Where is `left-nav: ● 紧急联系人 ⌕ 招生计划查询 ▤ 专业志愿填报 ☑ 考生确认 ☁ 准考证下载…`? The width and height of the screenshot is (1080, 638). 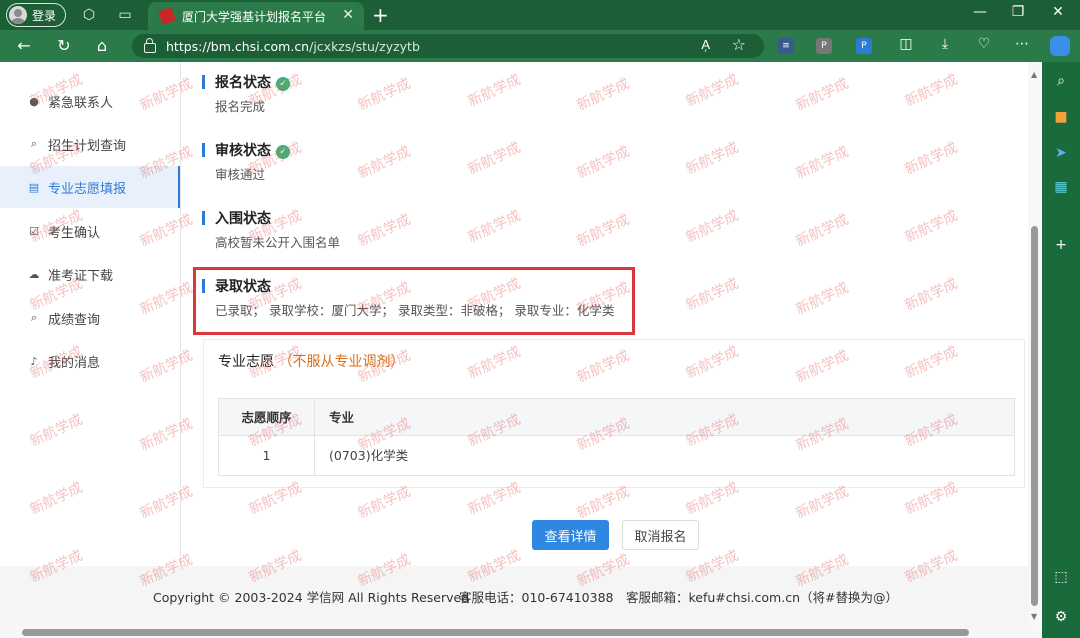 left-nav: ● 紧急联系人 ⌕ 招生计划查询 ▤ 专业志愿填报 ☑ 考生确认 ☁ 准考证下载… is located at coordinates (90, 314).